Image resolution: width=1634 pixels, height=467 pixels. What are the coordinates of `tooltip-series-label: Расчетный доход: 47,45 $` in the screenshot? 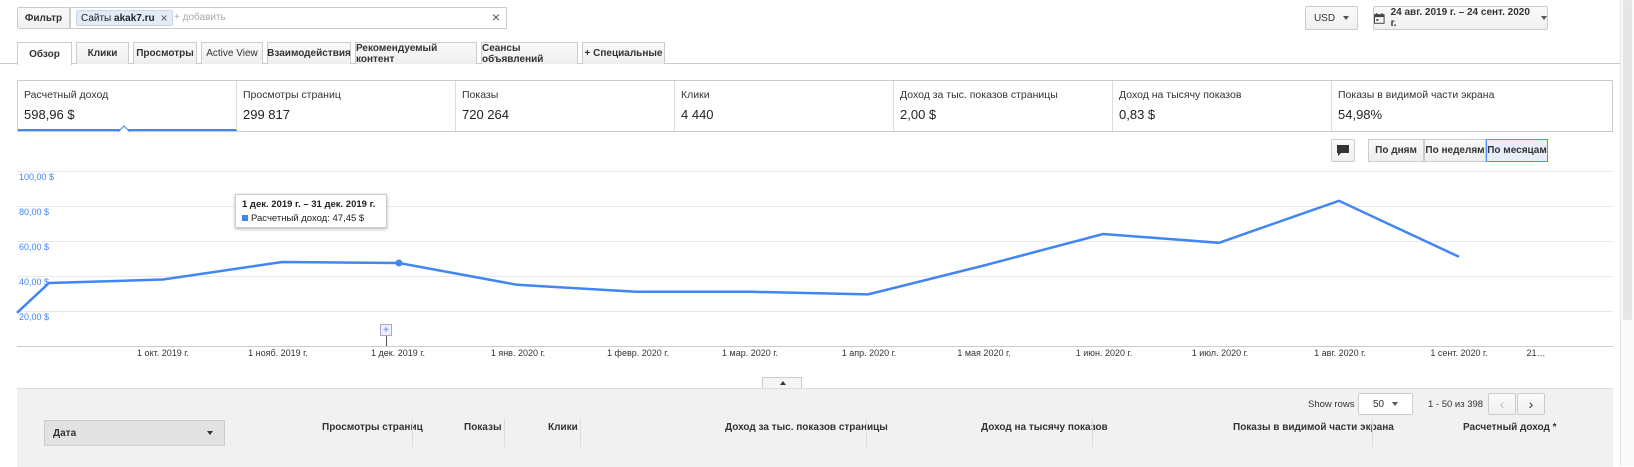 It's located at (308, 218).